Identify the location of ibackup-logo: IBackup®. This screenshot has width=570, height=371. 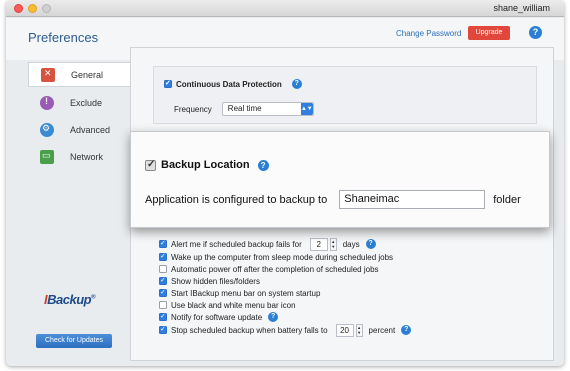
(70, 299).